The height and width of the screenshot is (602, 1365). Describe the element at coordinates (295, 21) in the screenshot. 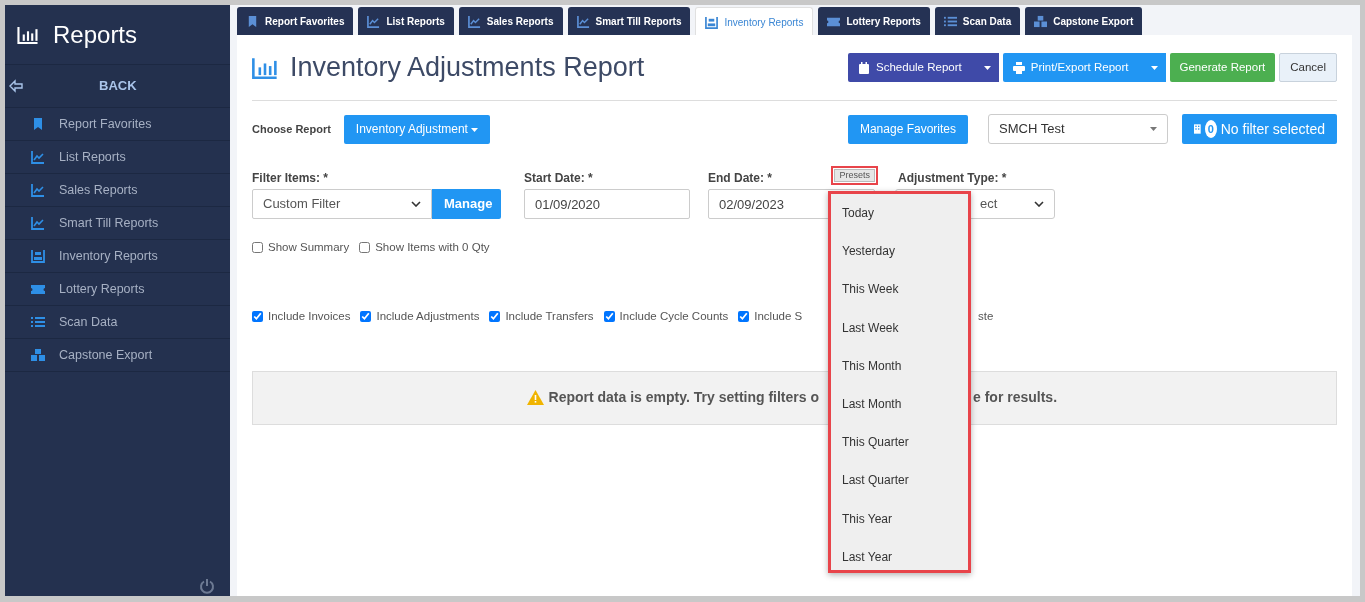

I see `tab: Report Favorites` at that location.